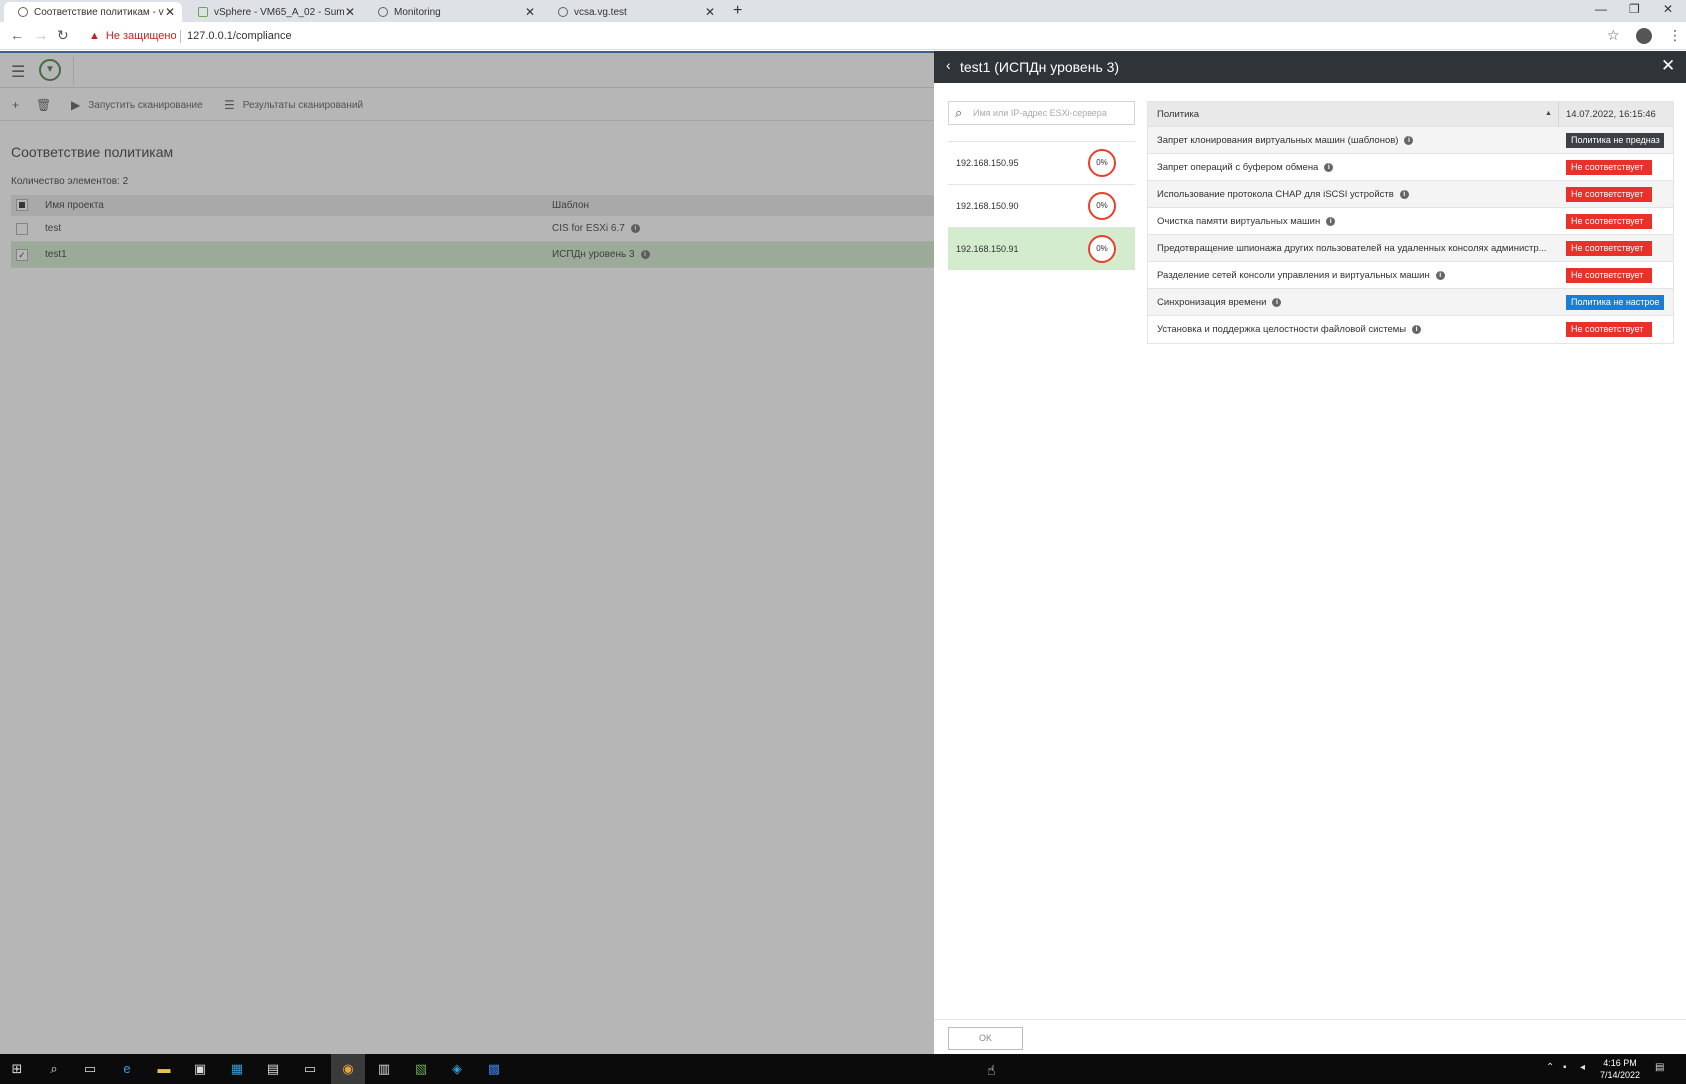 The image size is (1686, 1084). What do you see at coordinates (310, 1069) in the screenshot?
I see `terminal-icon: ▭` at bounding box center [310, 1069].